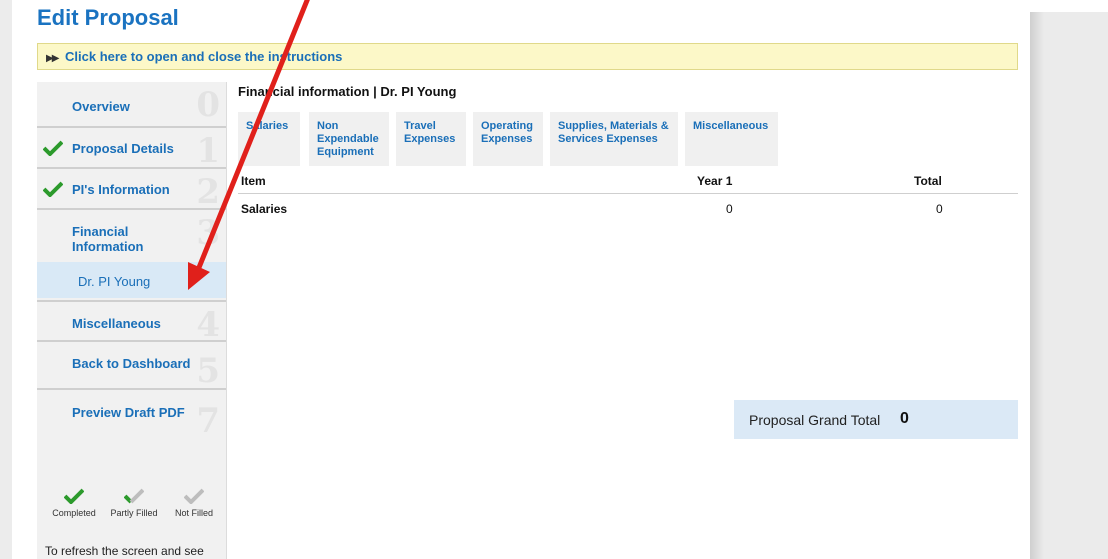 This screenshot has width=1108, height=559. What do you see at coordinates (121, 189) in the screenshot?
I see `sidebar-item-label: PI's Information` at bounding box center [121, 189].